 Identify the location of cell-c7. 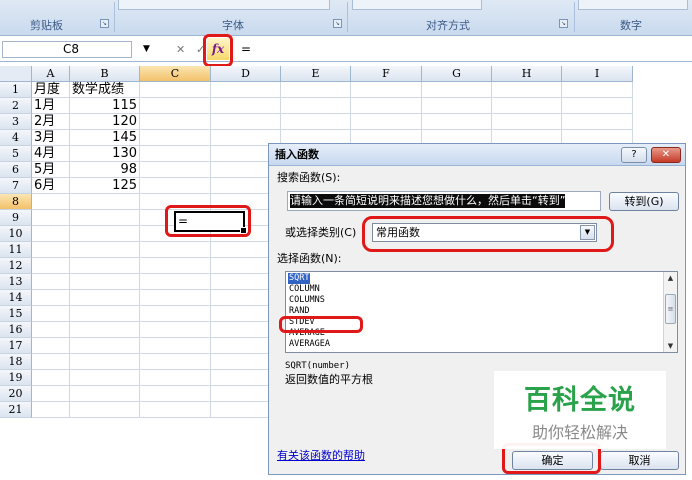
(175, 186).